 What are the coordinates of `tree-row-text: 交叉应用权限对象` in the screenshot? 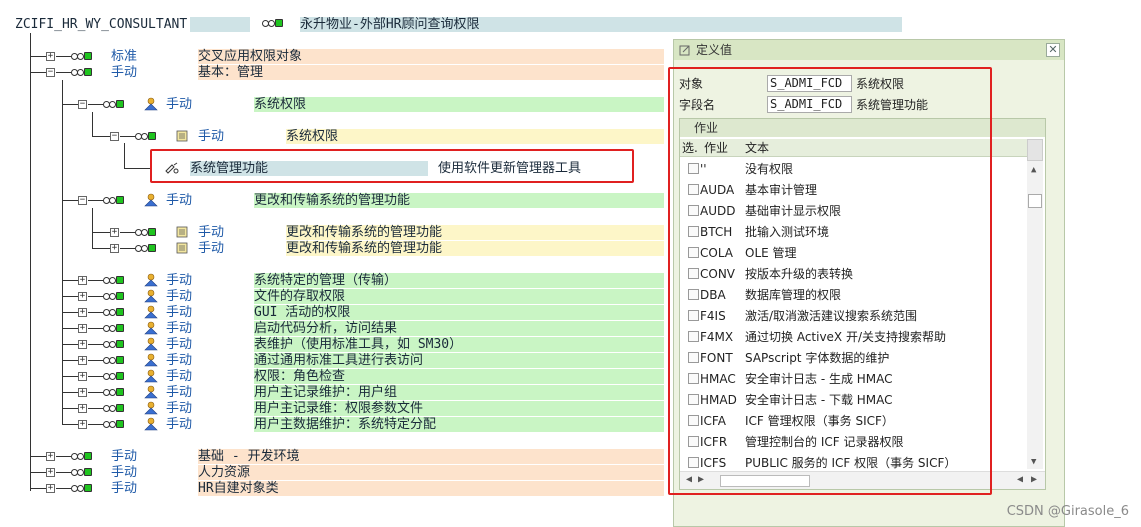 It's located at (250, 56).